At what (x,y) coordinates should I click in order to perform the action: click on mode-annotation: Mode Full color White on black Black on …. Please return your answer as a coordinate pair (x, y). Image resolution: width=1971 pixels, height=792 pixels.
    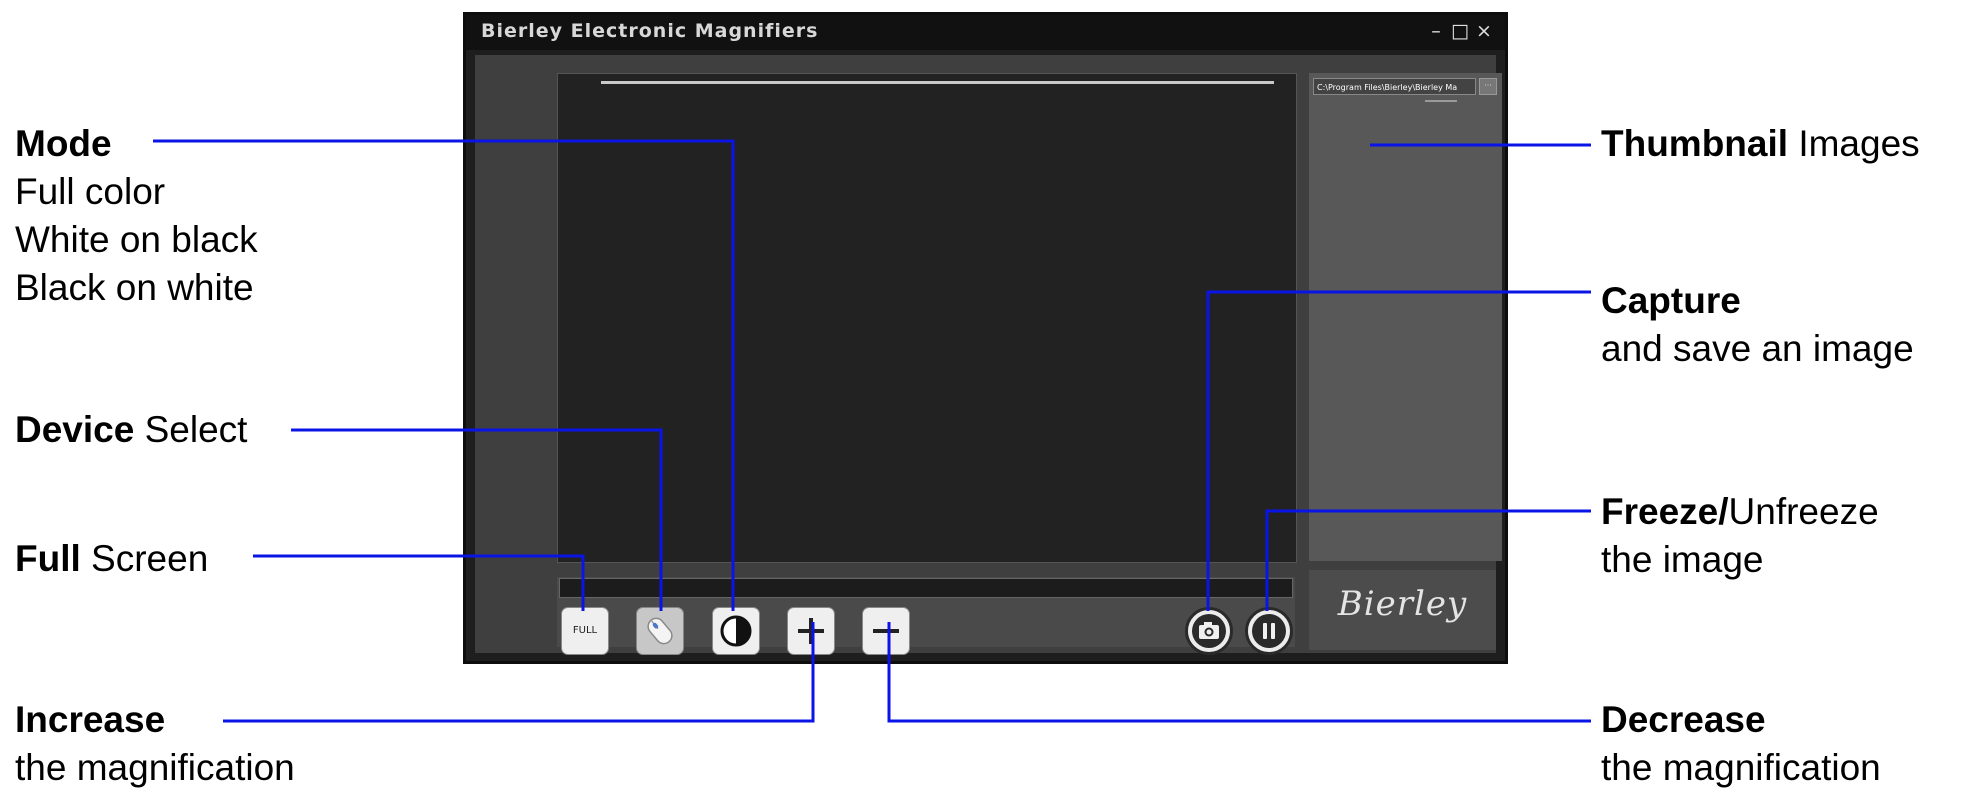
    Looking at the image, I should click on (136, 216).